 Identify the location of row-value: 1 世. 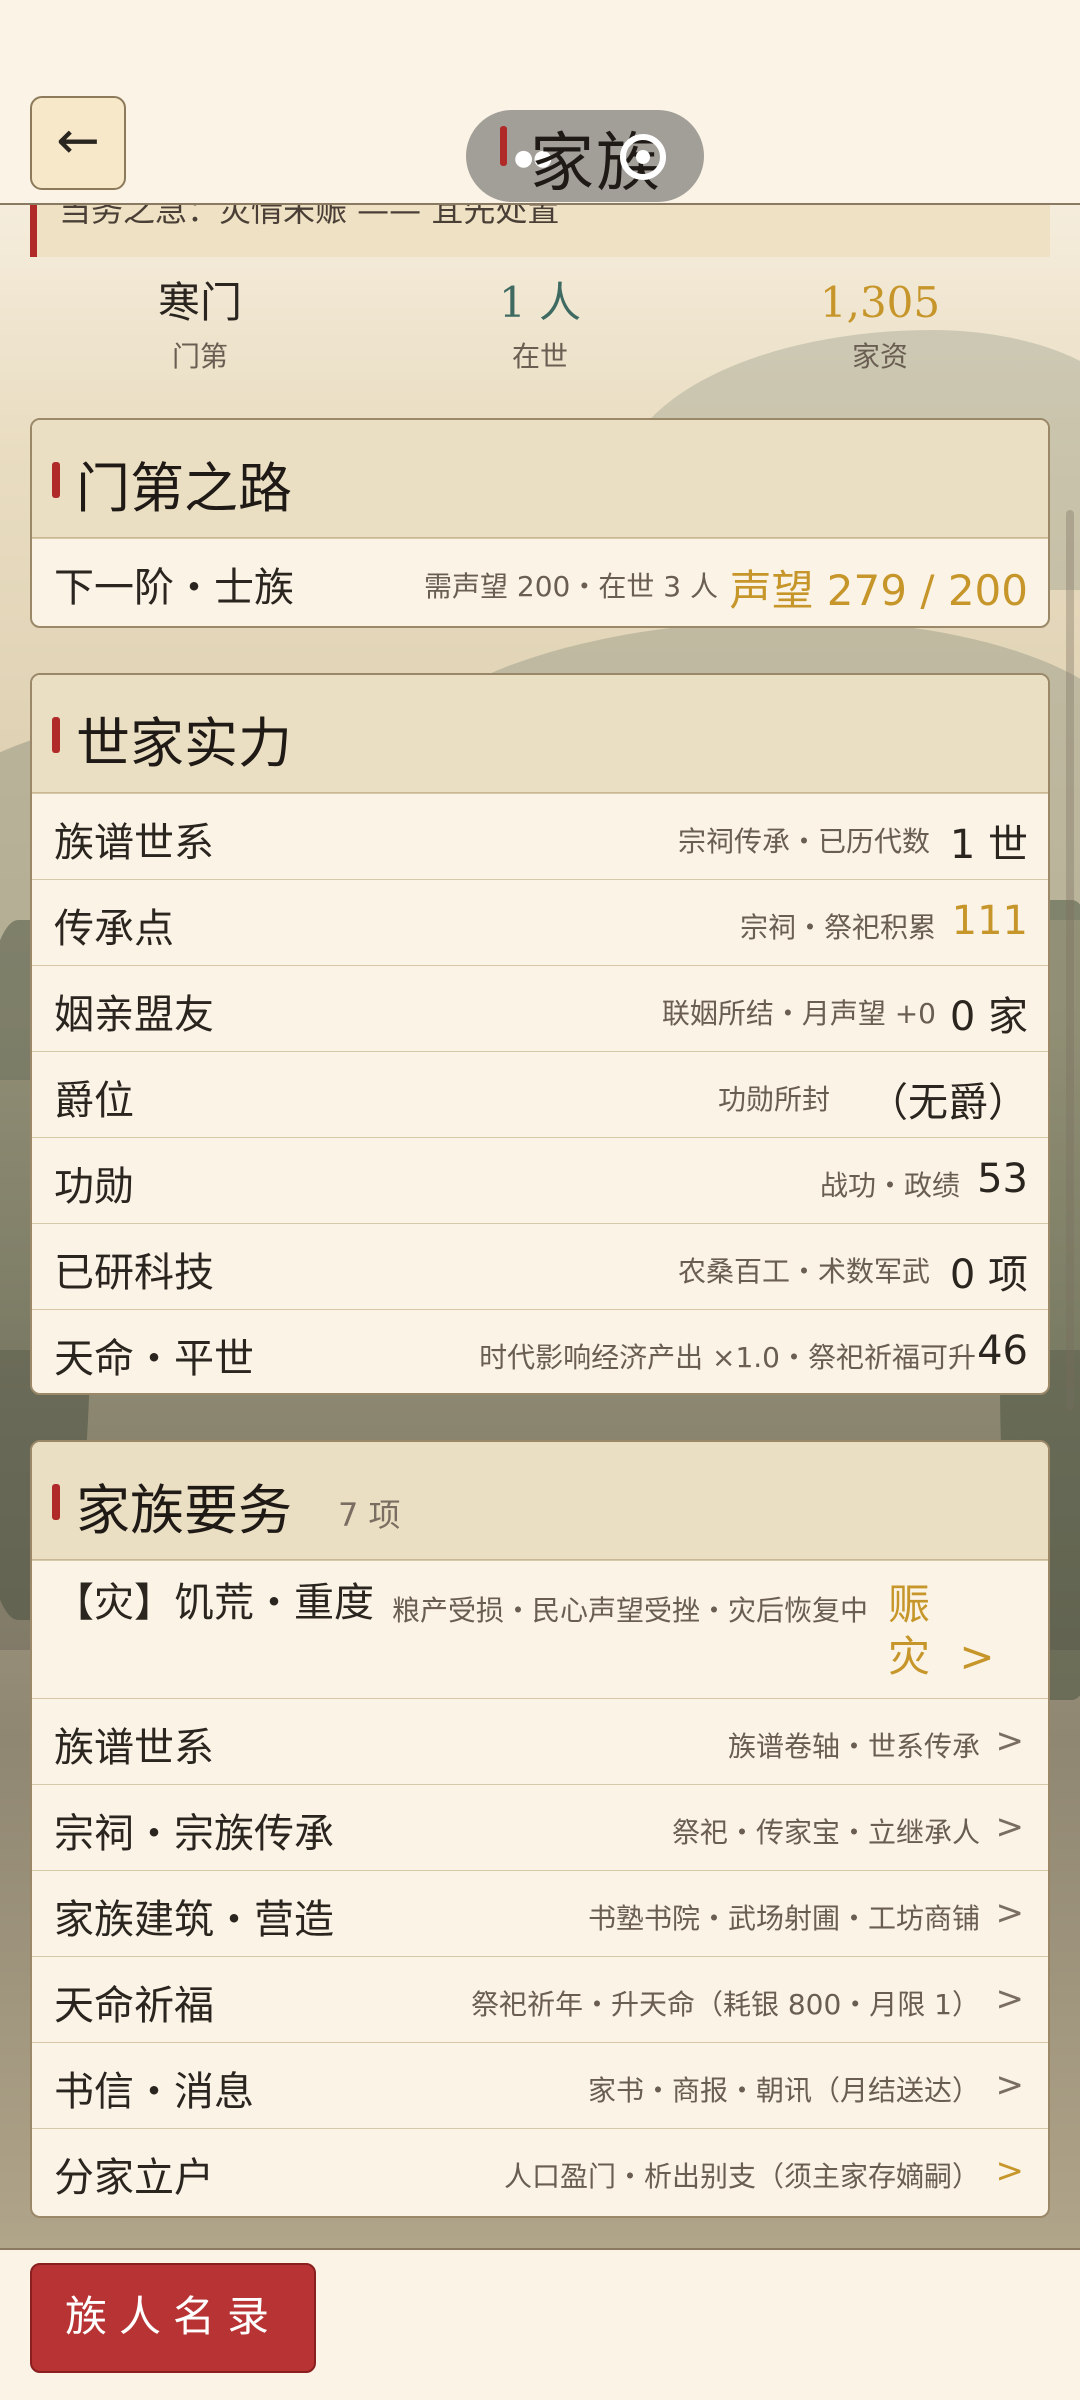
(988, 845).